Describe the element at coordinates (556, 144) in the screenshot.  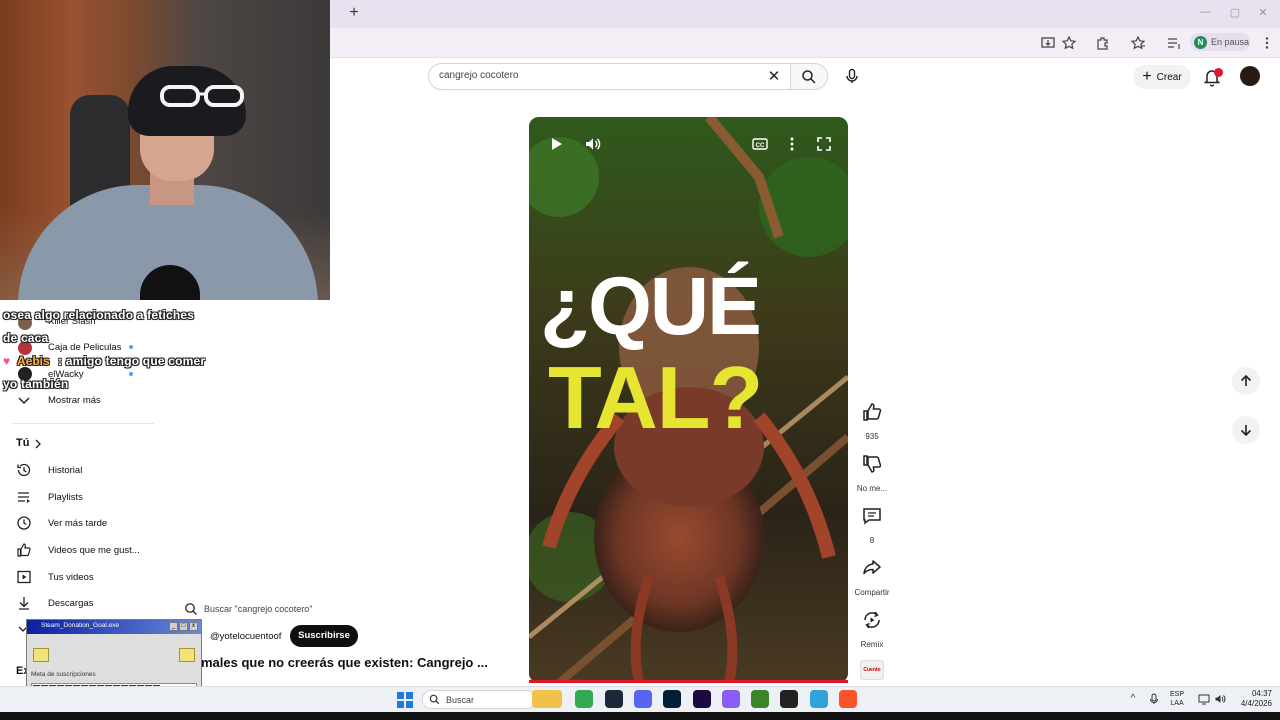
I see `play-icon` at that location.